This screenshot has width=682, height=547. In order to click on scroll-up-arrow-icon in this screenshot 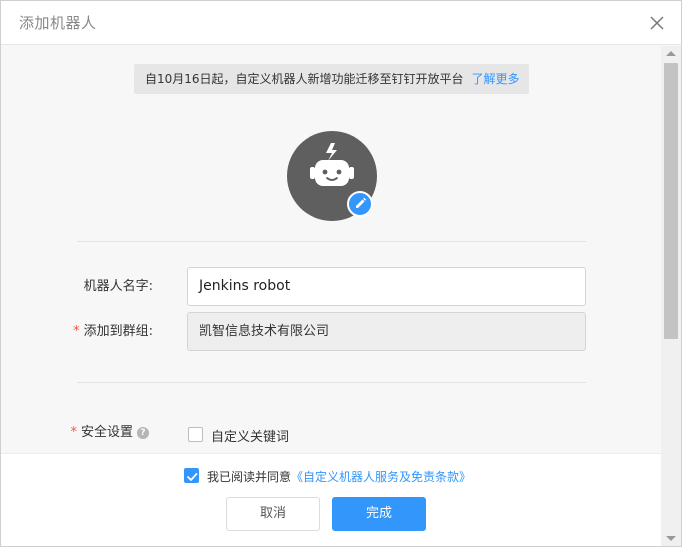, I will do `click(671, 53)`.